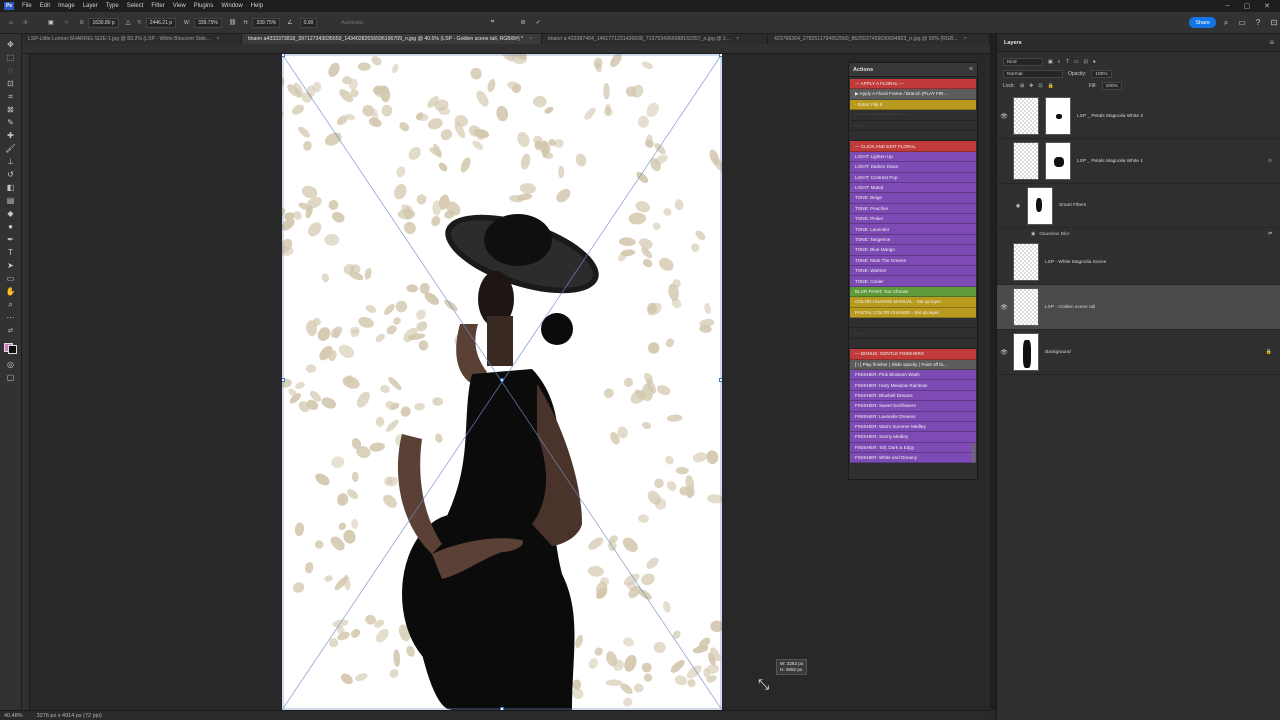 The width and height of the screenshot is (1280, 720). What do you see at coordinates (913, 448) in the screenshot?
I see `action-item: FINISHER: Tall, Dark & Edgy` at bounding box center [913, 448].